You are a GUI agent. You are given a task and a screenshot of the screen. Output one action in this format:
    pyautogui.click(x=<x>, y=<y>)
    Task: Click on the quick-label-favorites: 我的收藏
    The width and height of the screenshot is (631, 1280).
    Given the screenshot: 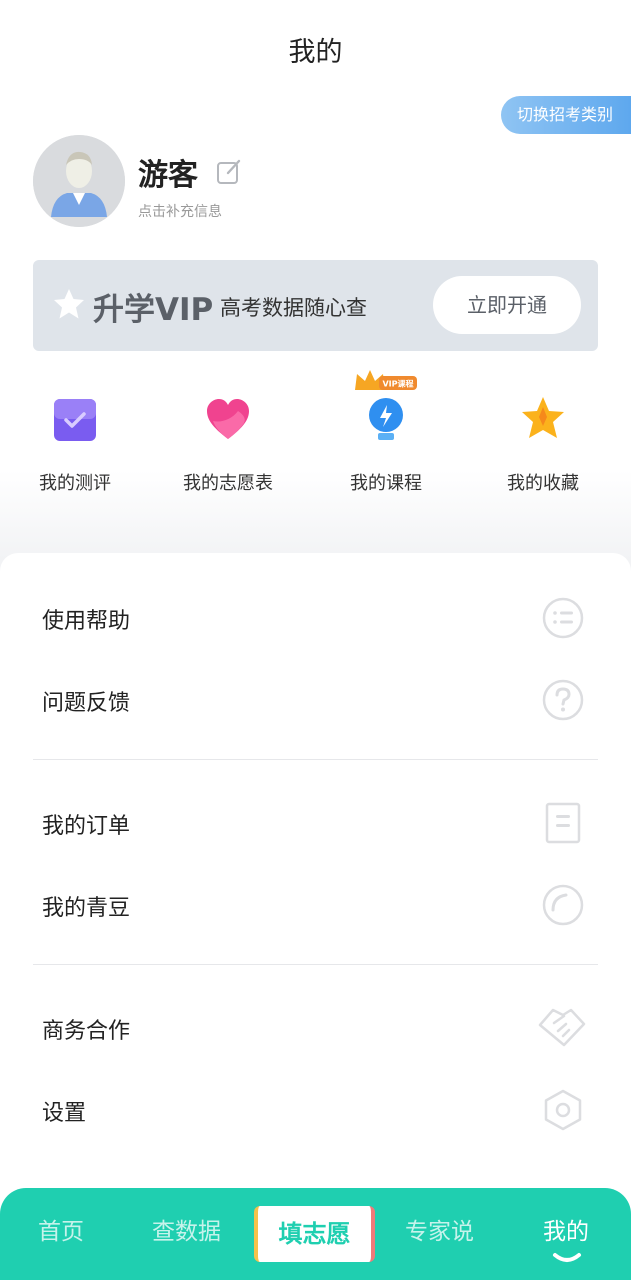 What is the action you would take?
    pyautogui.click(x=543, y=483)
    